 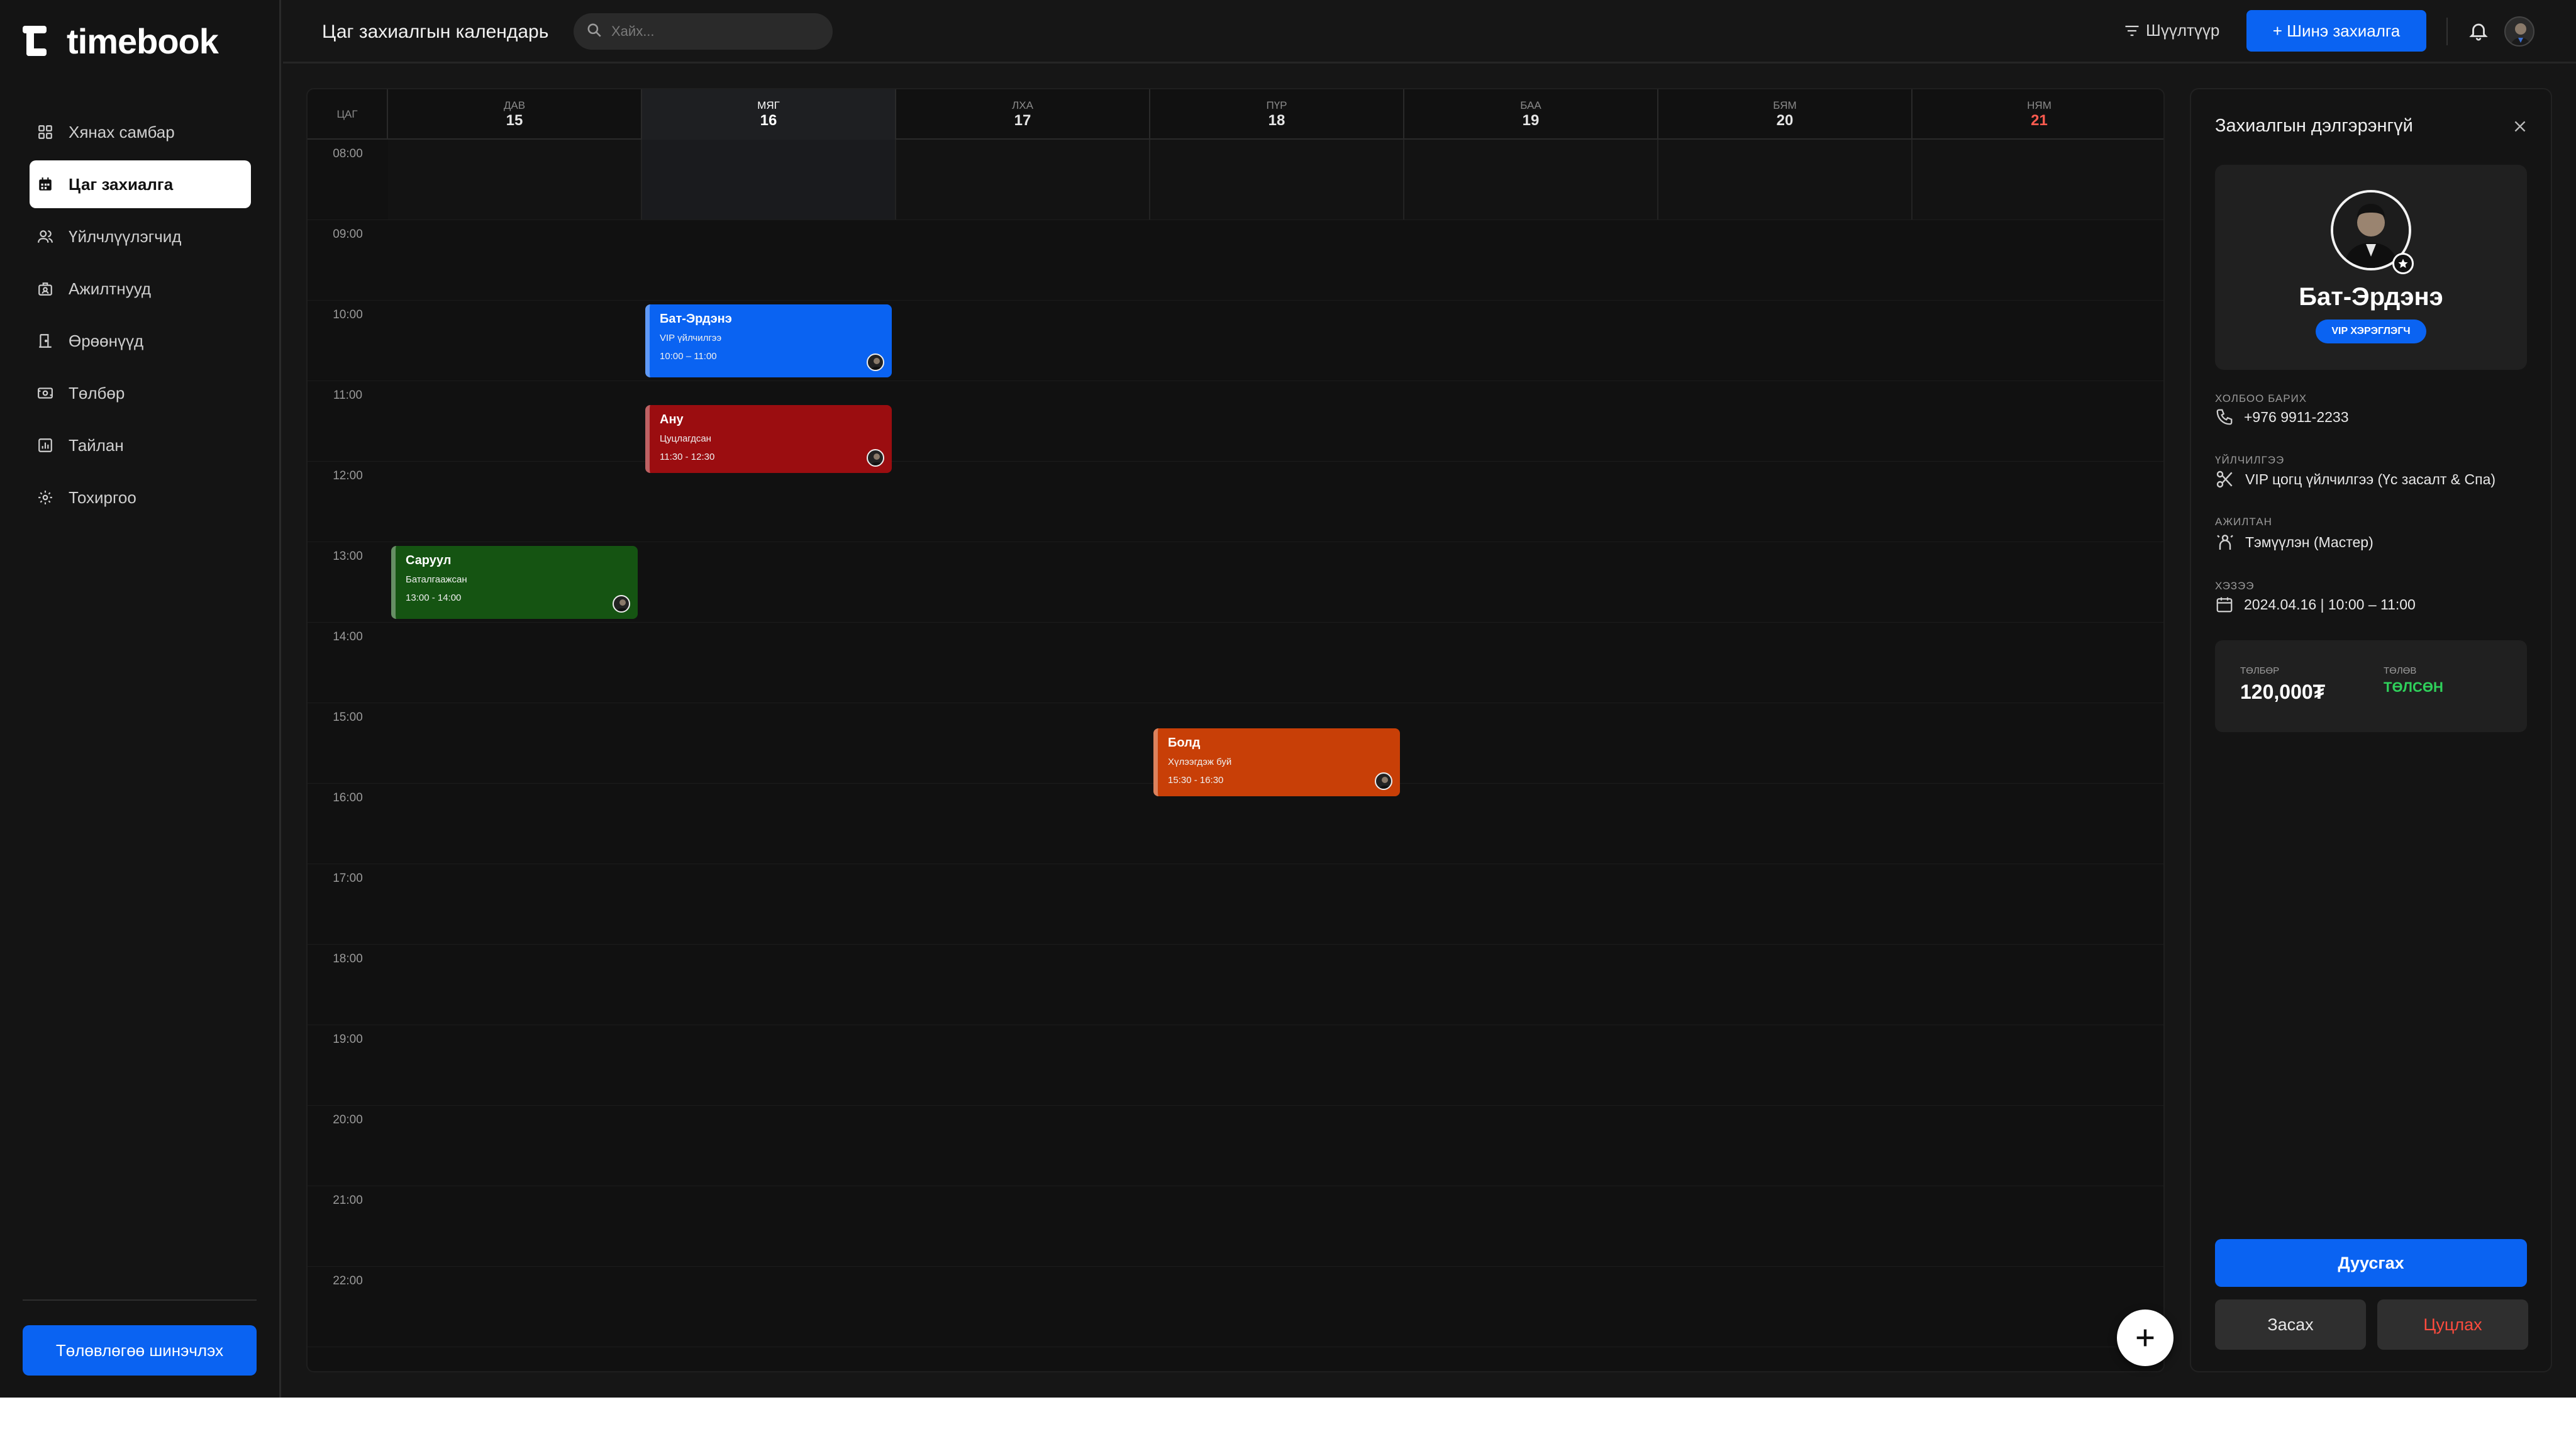 What do you see at coordinates (140, 1350) in the screenshot?
I see `upgrade-plan-button: Төлөвлөгөө шинэчлэх` at bounding box center [140, 1350].